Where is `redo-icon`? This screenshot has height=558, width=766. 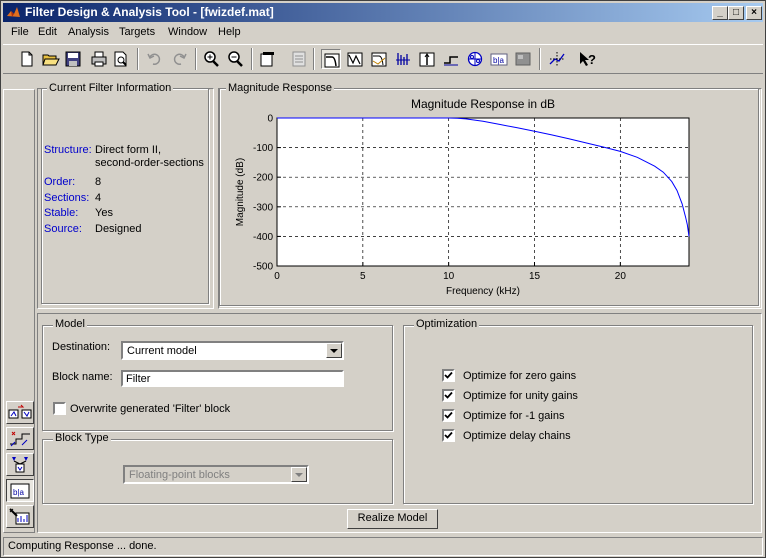 redo-icon is located at coordinates (180, 59).